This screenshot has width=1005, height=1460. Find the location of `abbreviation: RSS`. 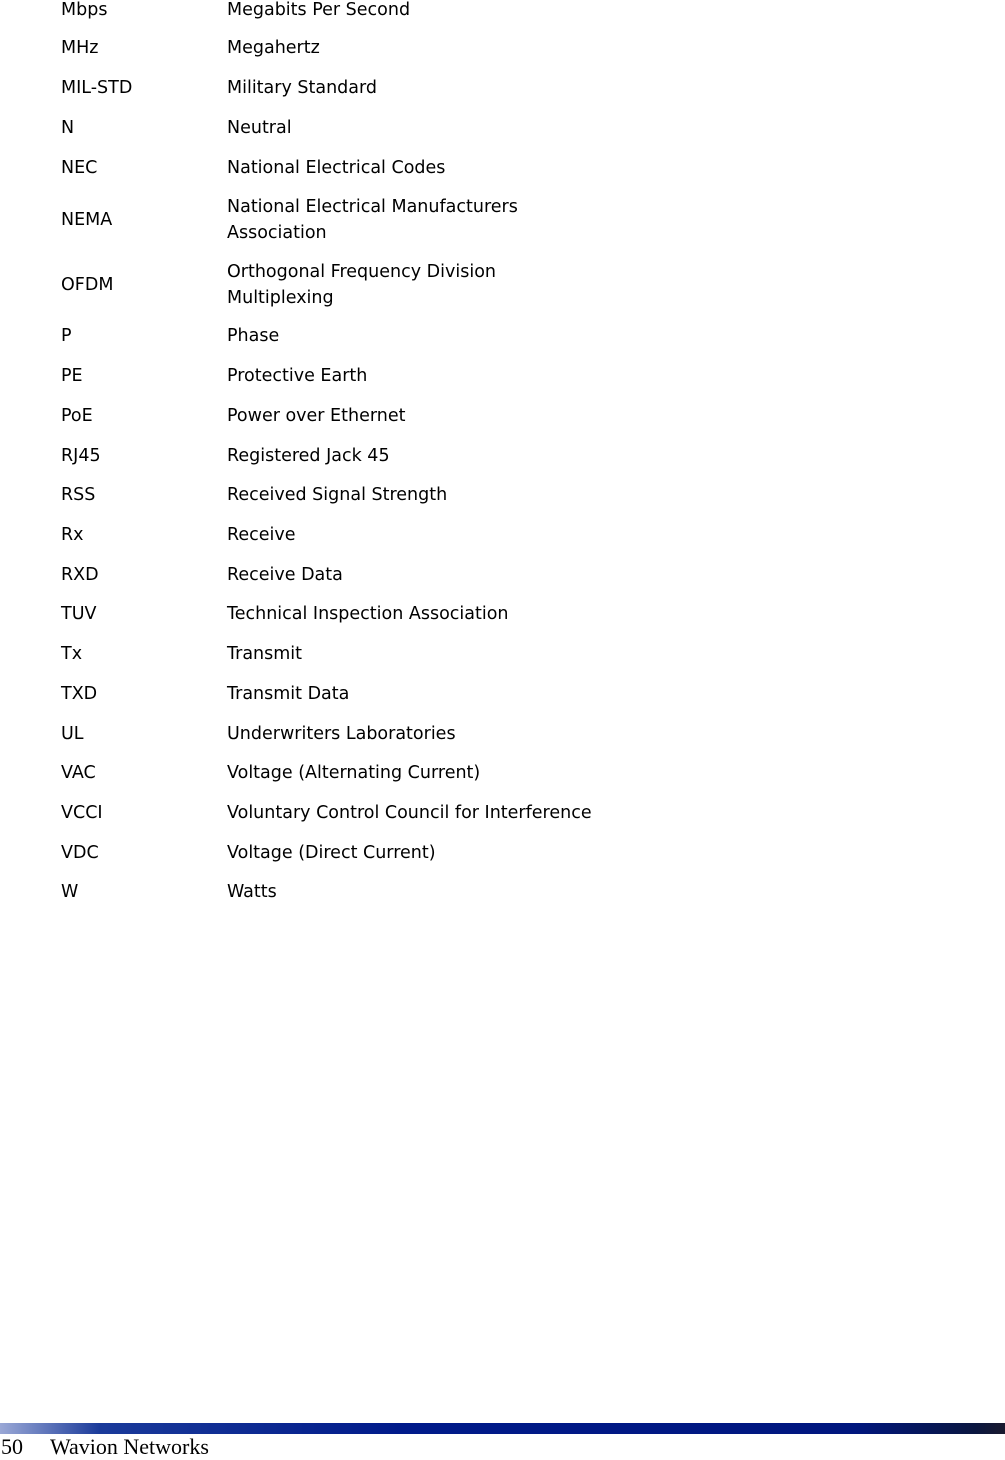

abbreviation: RSS is located at coordinates (78, 495).